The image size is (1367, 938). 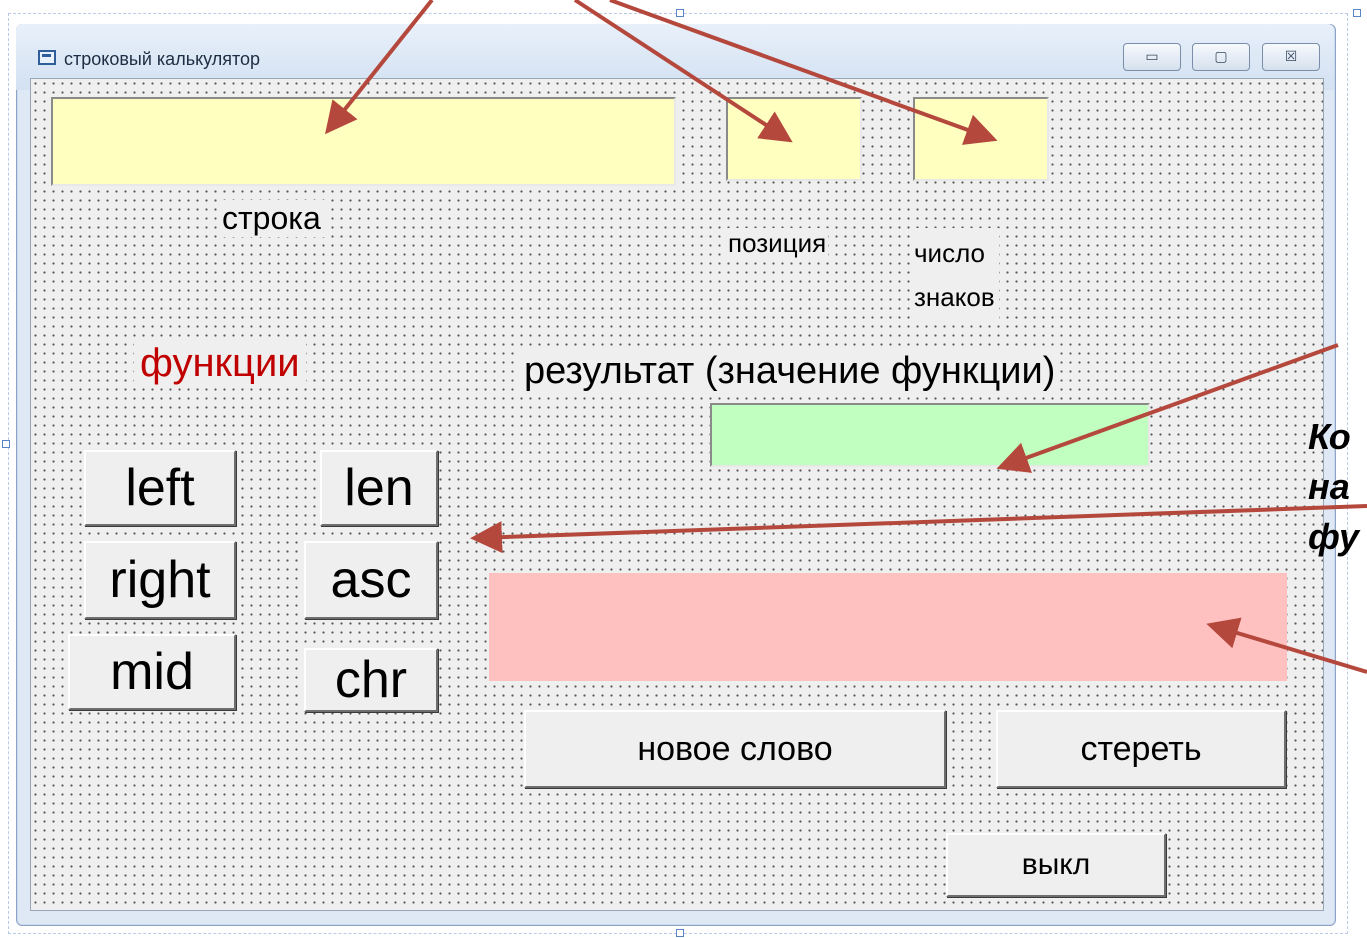 I want to click on arrow-to-position-input, so click(x=683, y=71).